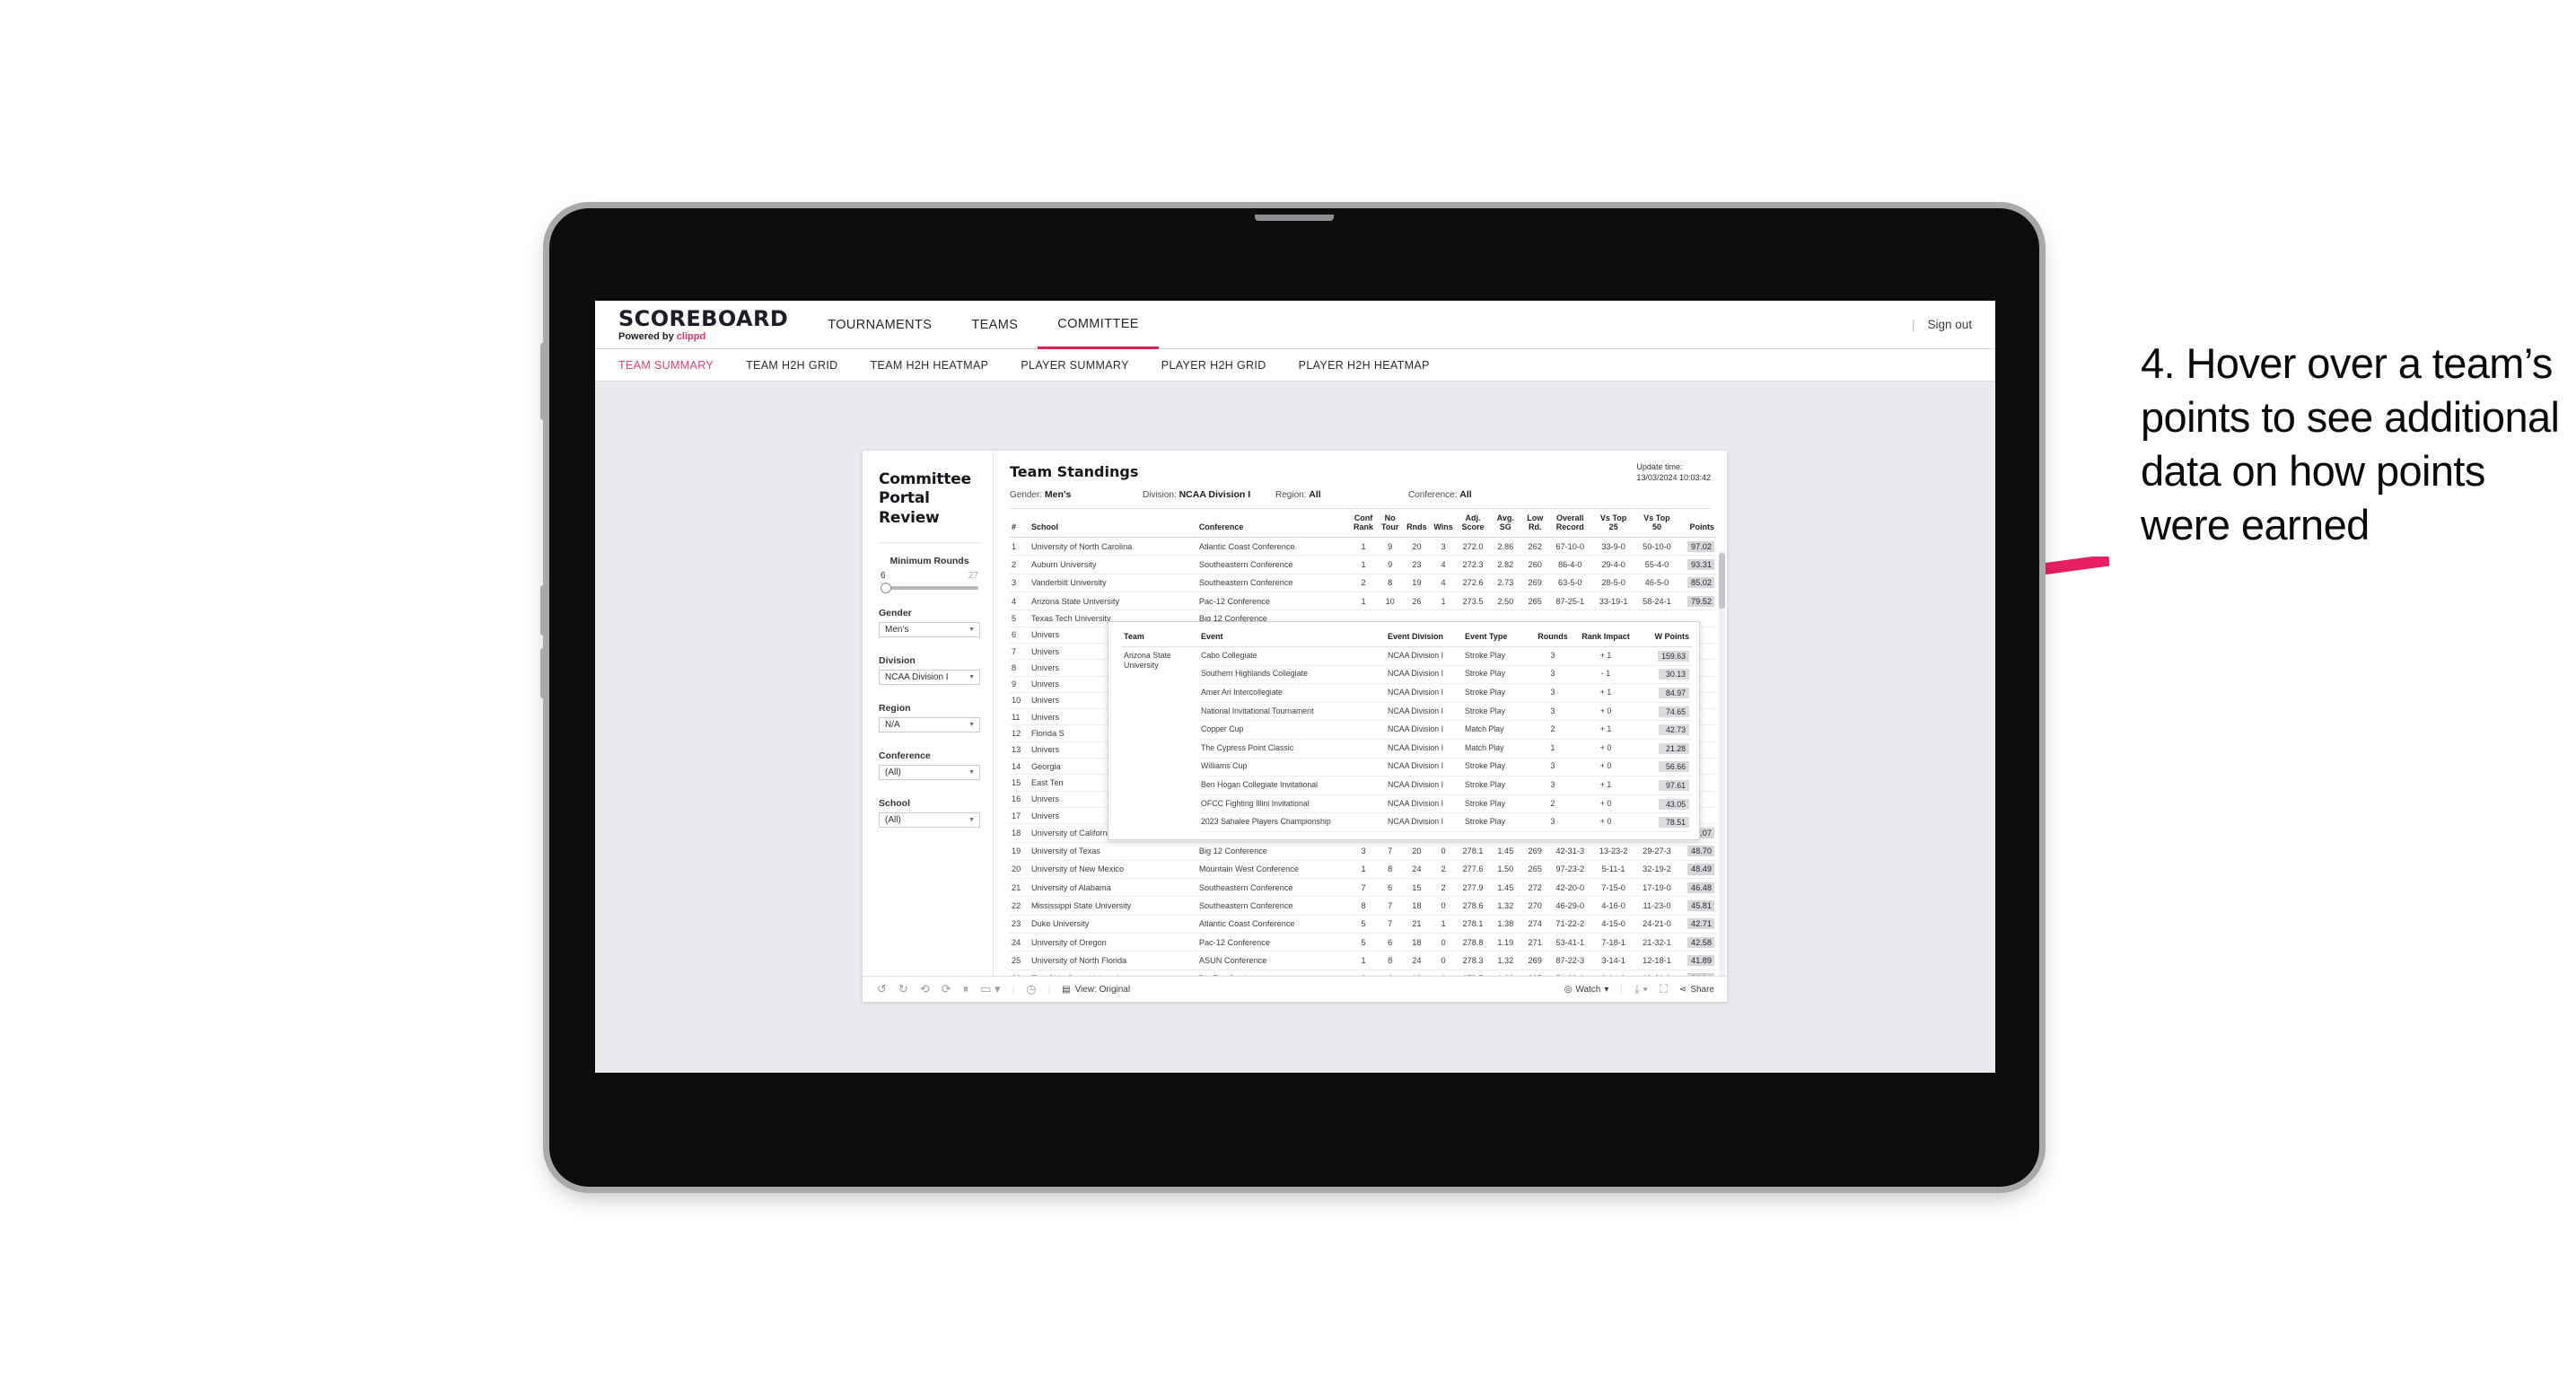  Describe the element at coordinates (1273, 870) in the screenshot. I see `cell-conference: Mountain West Conference` at that location.